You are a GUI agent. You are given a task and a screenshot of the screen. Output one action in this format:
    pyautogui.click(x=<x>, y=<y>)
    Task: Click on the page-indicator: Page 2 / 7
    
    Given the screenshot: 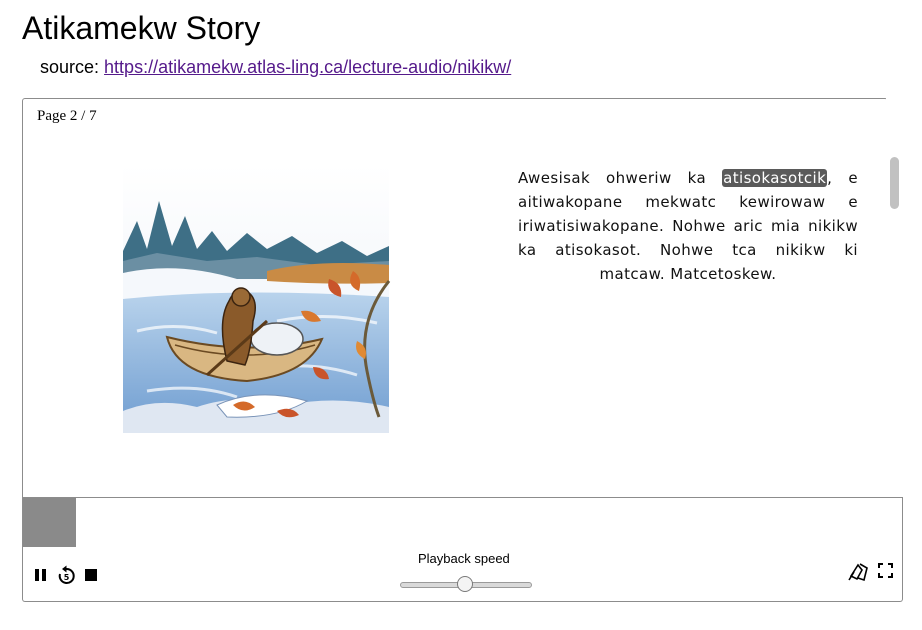 What is the action you would take?
    pyautogui.click(x=67, y=116)
    